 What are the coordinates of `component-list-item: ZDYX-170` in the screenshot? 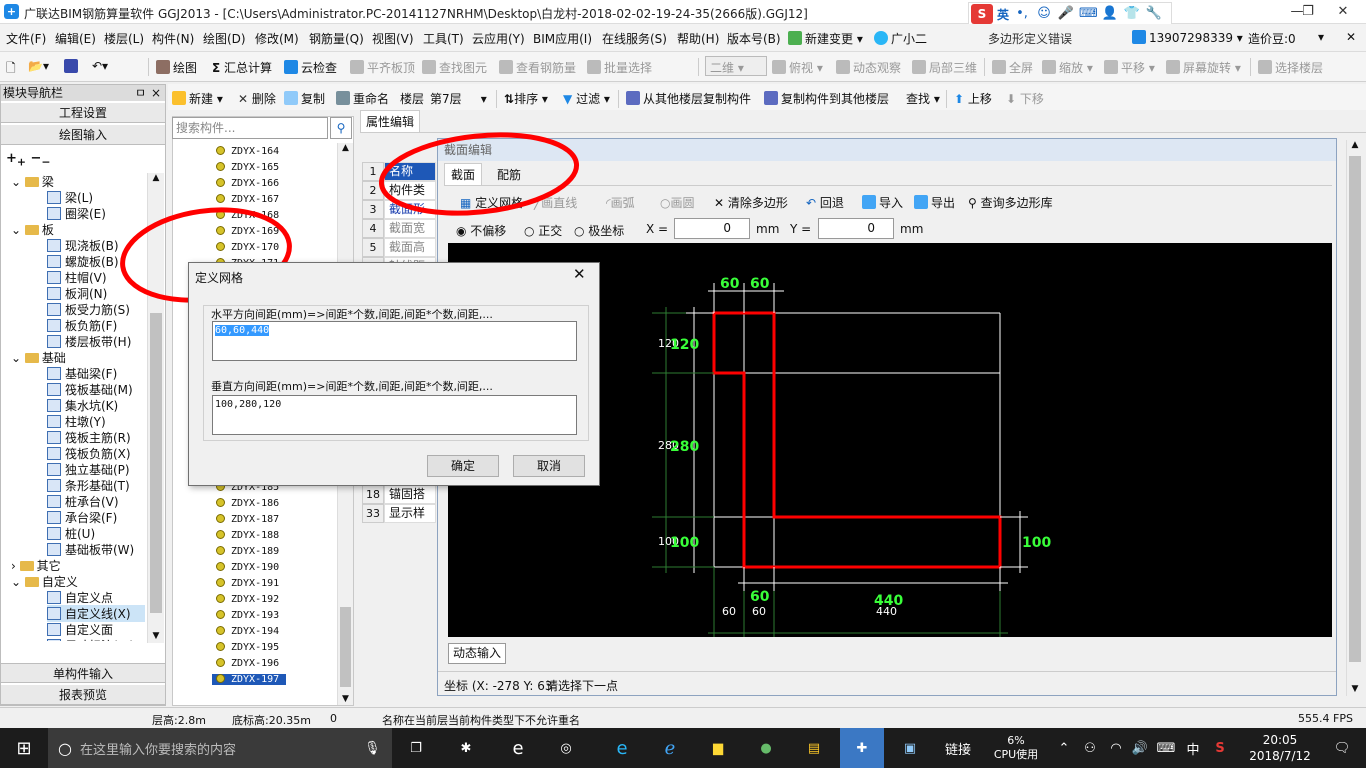 It's located at (247, 247).